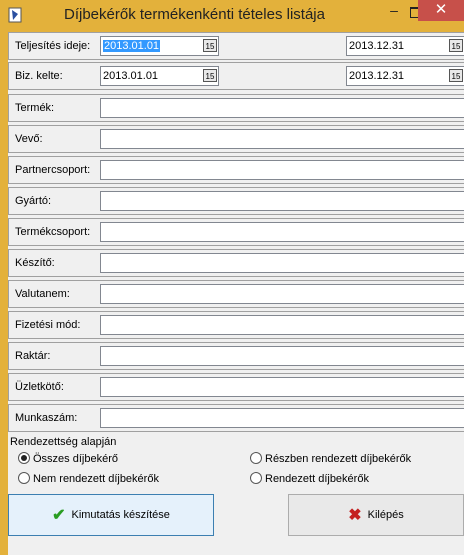 Image resolution: width=464 pixels, height=555 pixels. I want to click on radio-label: Összes díjbekérő, so click(75, 459).